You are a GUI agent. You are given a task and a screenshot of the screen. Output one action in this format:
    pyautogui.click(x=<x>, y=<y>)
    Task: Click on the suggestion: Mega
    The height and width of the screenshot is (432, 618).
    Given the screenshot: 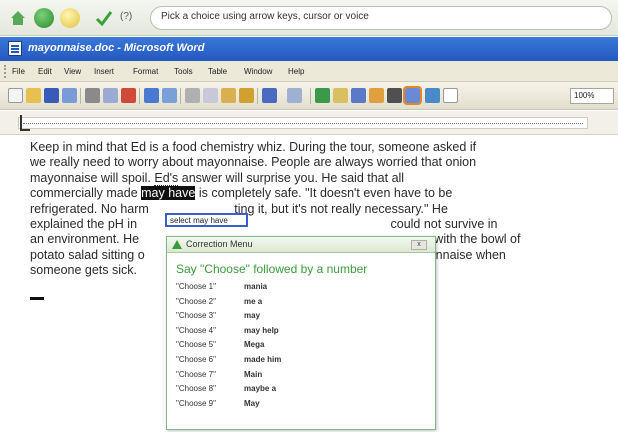 What is the action you would take?
    pyautogui.click(x=254, y=345)
    